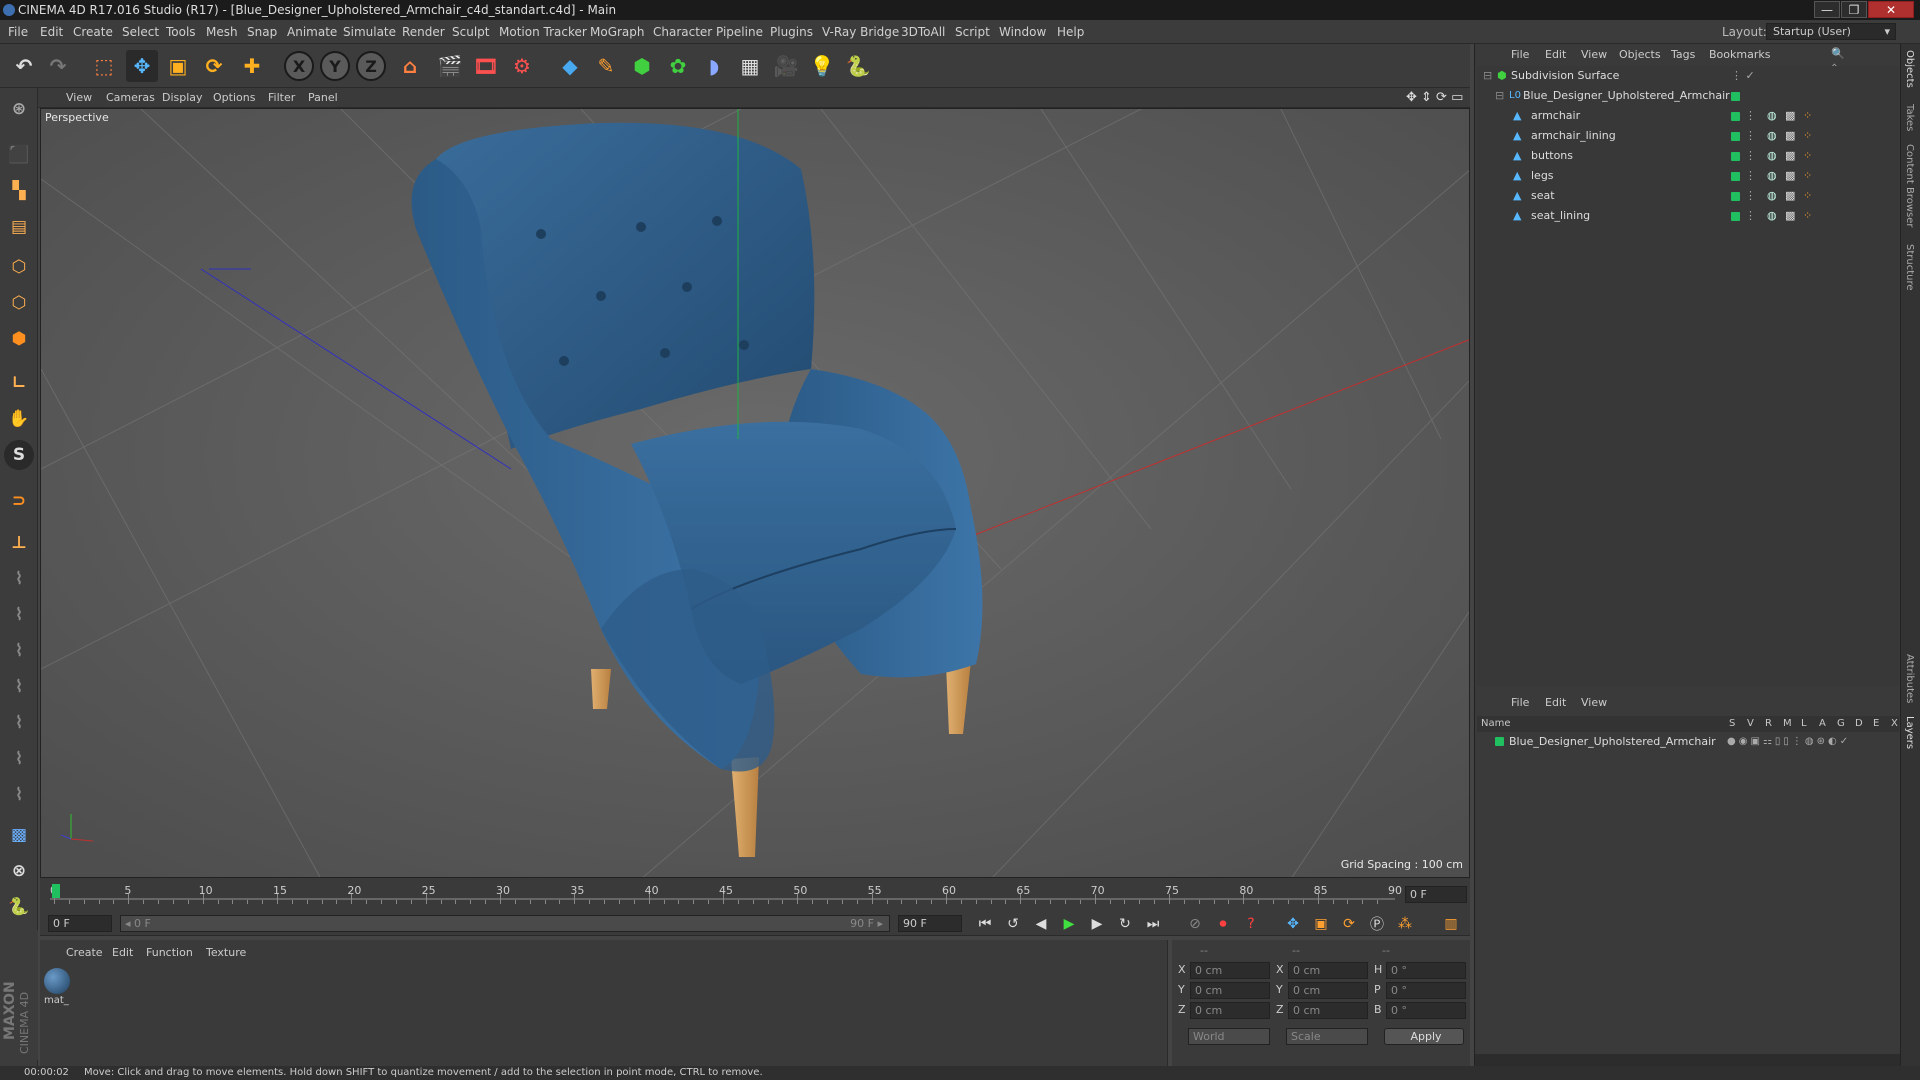  What do you see at coordinates (1854, 9) in the screenshot?
I see `maximize-button: ❐` at bounding box center [1854, 9].